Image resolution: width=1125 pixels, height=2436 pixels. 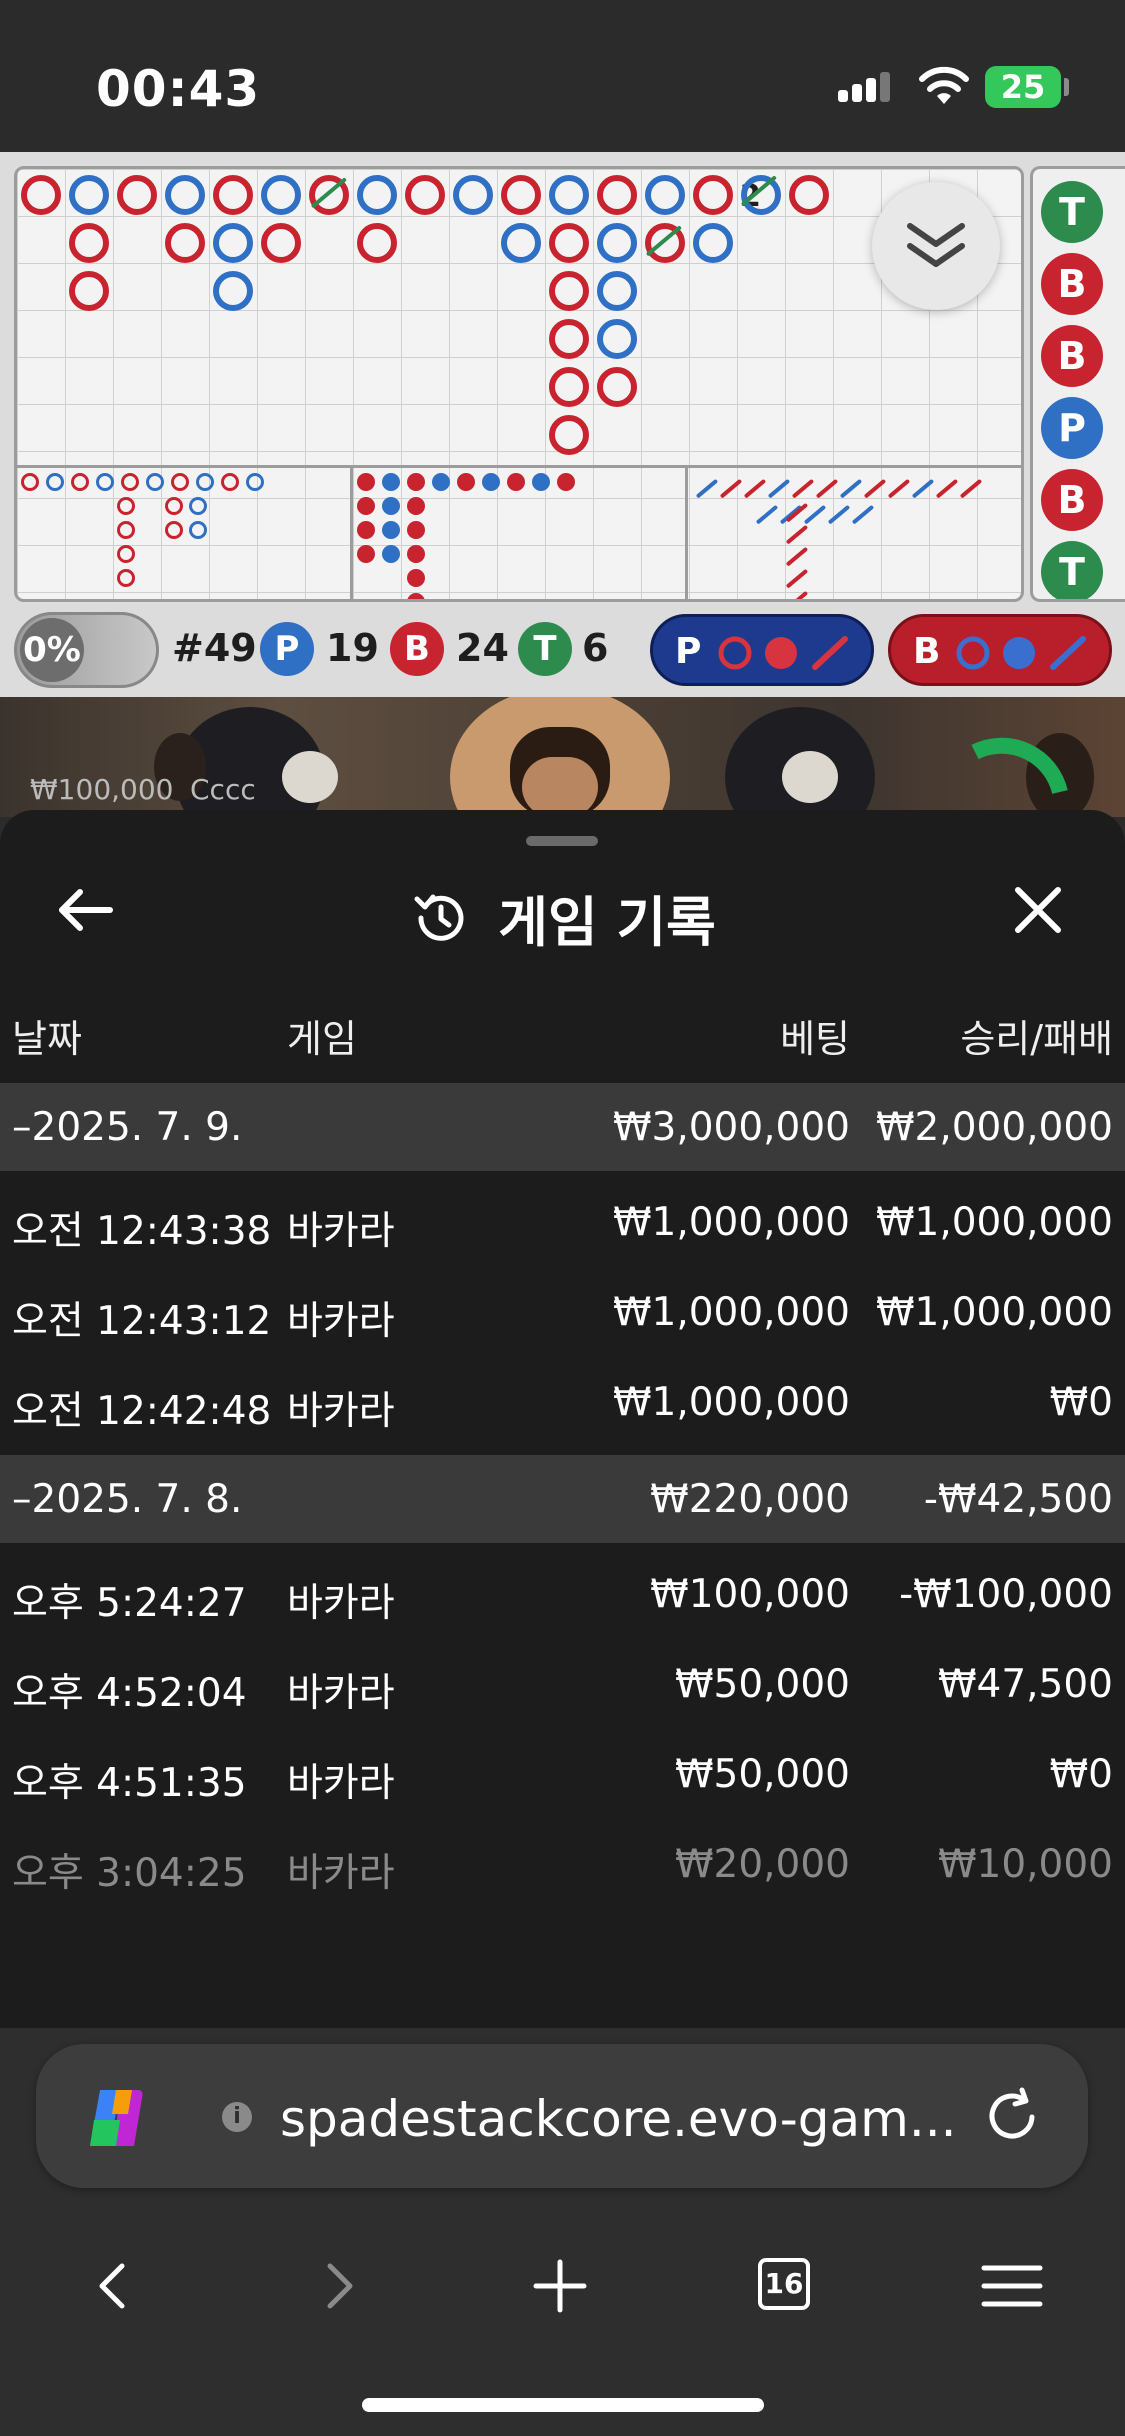 I want to click on column-header-bet: 베팅, so click(x=815, y=1035).